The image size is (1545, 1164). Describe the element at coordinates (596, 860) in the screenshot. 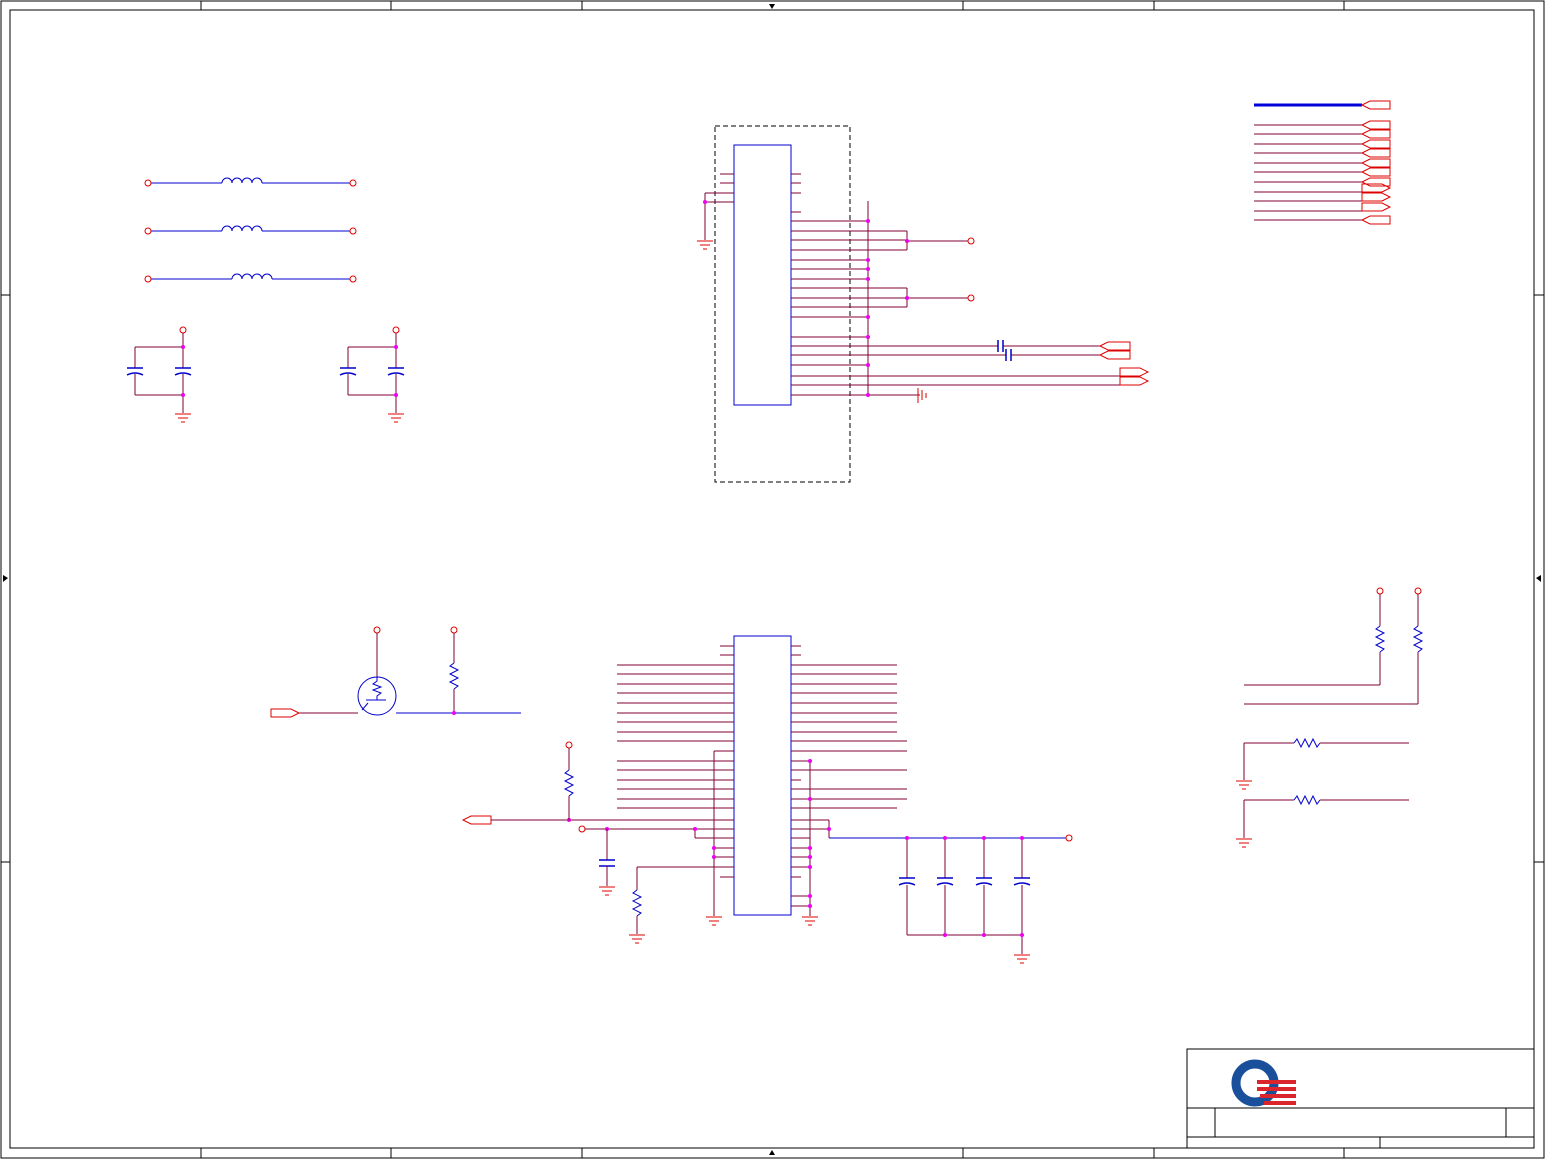

I see `filter-cap` at that location.